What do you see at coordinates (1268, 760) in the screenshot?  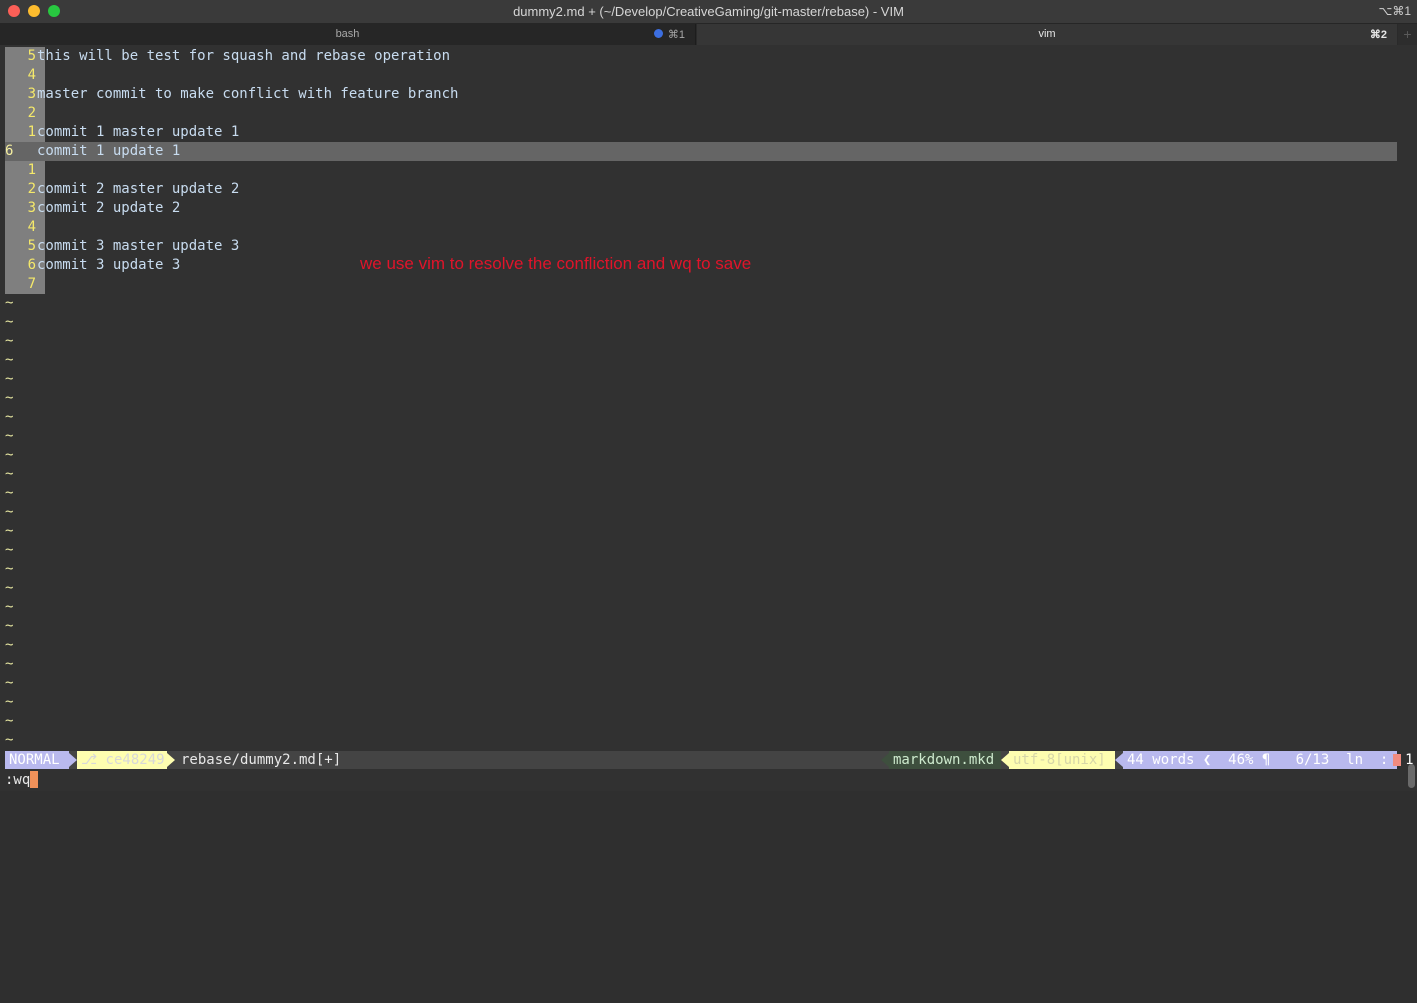 I see `file-stats: 44 words ❮ 46% ¶ 6/13 ln : 1` at bounding box center [1268, 760].